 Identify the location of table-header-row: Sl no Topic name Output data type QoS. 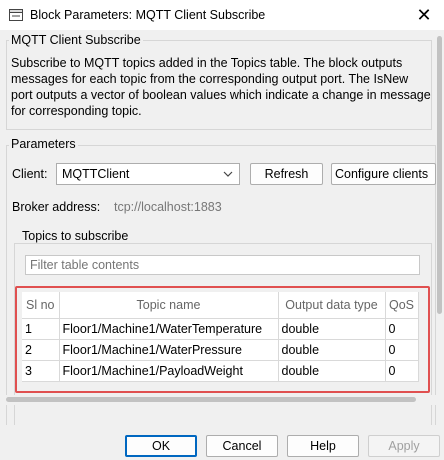
(220, 305).